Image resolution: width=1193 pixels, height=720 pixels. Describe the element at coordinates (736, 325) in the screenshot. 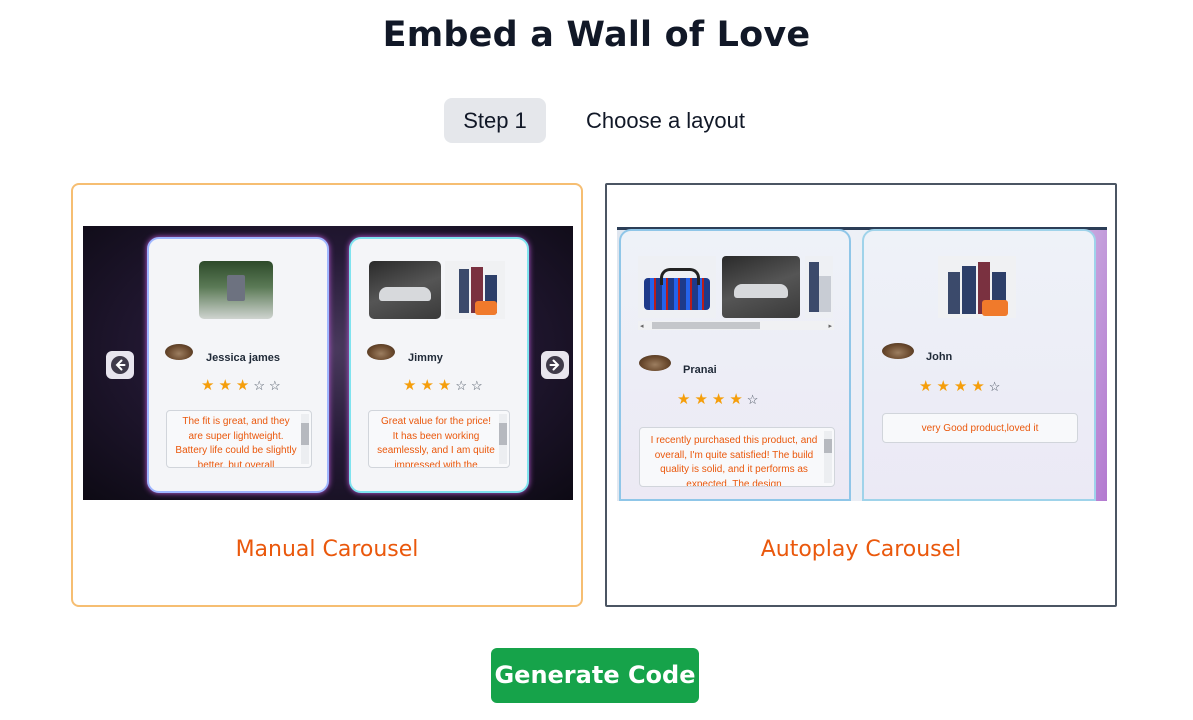

I see `image-scrollbar: ◂ ▸` at that location.